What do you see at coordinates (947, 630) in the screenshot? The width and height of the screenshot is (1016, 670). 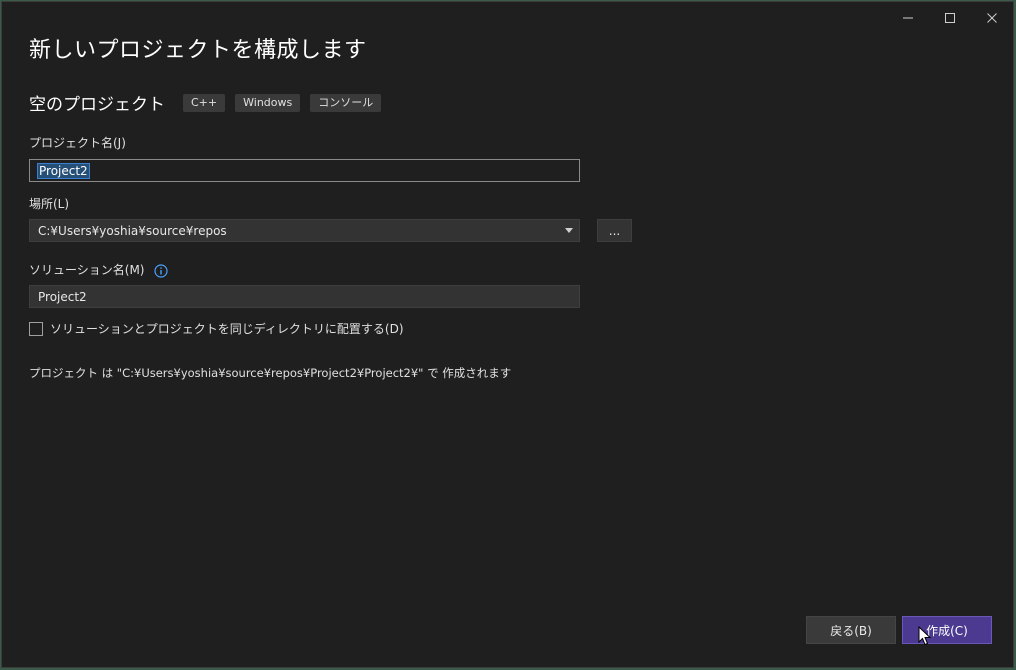 I see `create-button: 作成(C)` at bounding box center [947, 630].